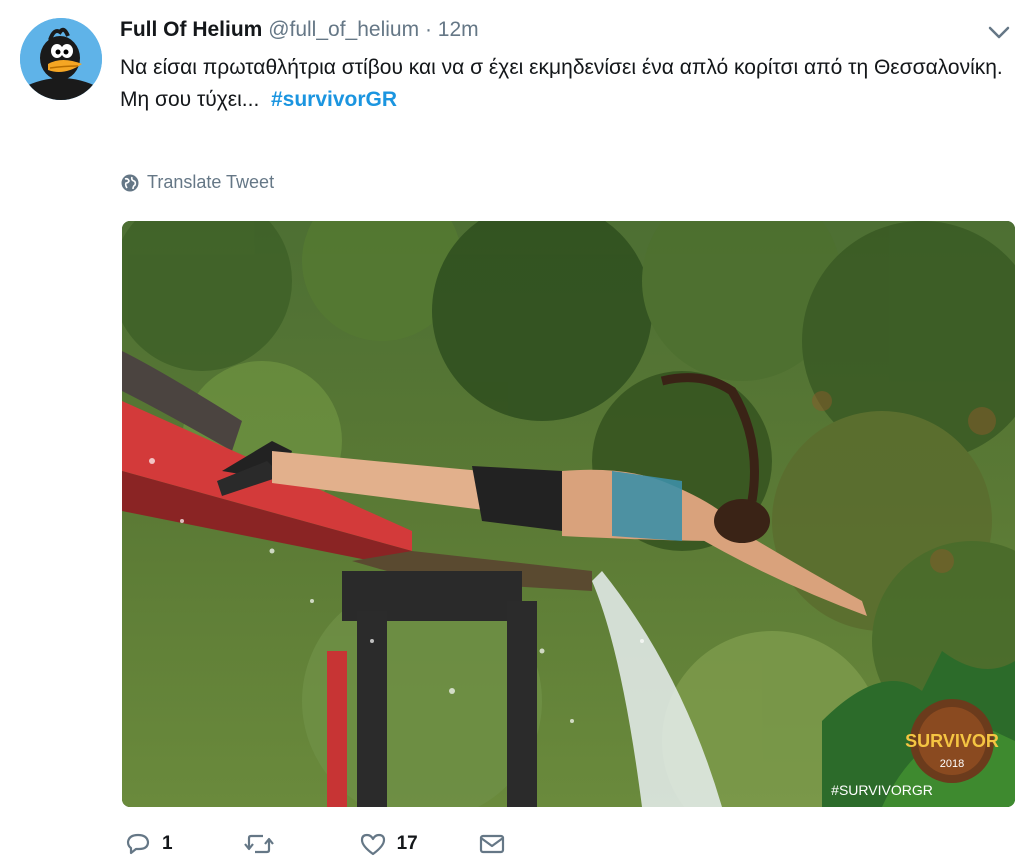  What do you see at coordinates (999, 32) in the screenshot?
I see `chevron-down-icon` at bounding box center [999, 32].